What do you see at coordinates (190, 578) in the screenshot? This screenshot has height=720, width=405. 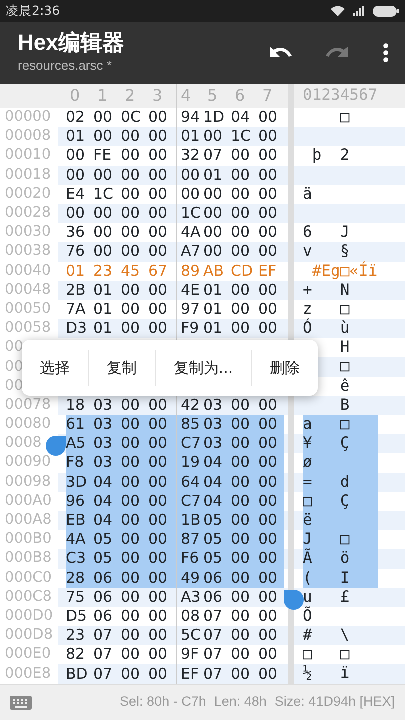 I see `hex-byte: 49` at bounding box center [190, 578].